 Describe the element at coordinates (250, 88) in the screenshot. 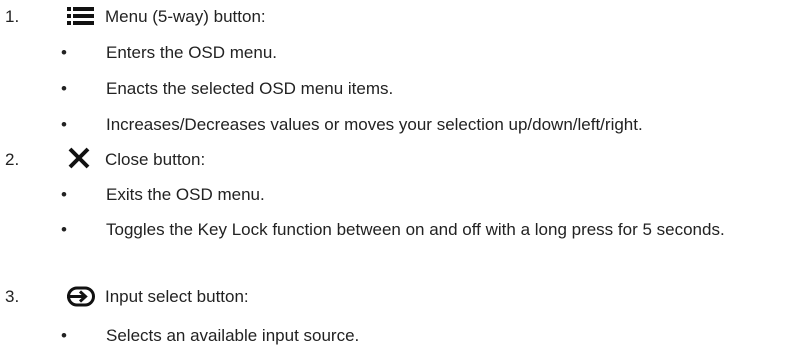

I see `bullet-text: Enacts the selected OSD menu items.` at that location.